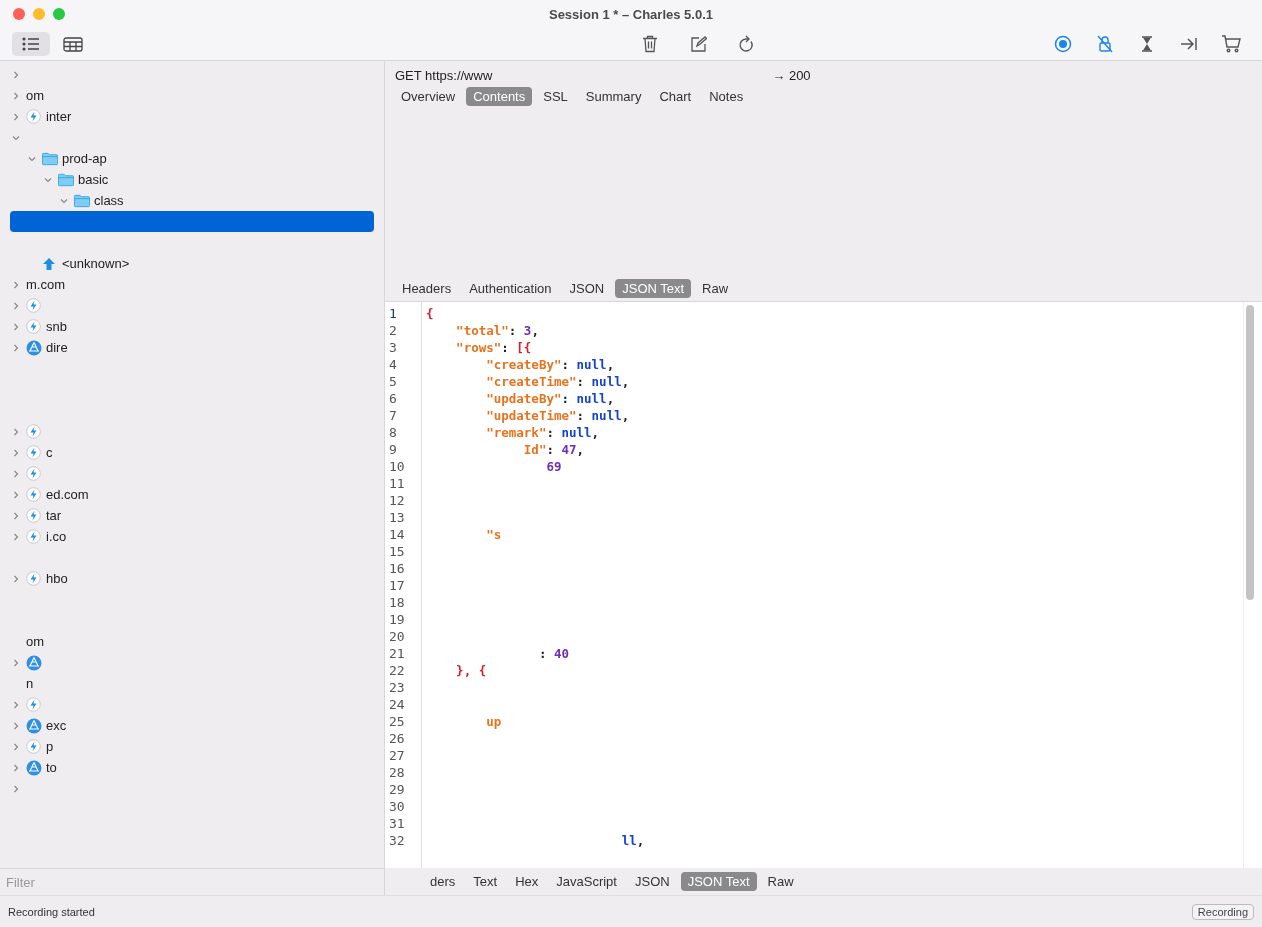 The width and height of the screenshot is (1262, 927). I want to click on tree-item: hbo, so click(57, 578).